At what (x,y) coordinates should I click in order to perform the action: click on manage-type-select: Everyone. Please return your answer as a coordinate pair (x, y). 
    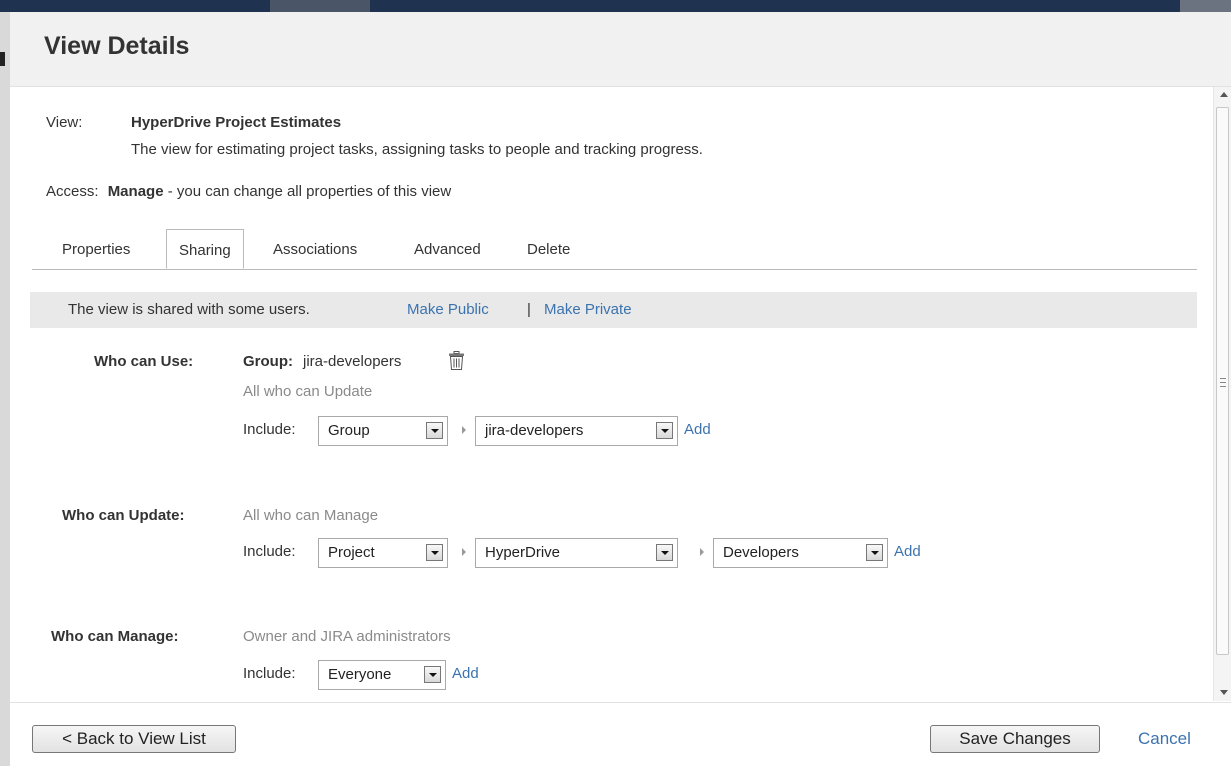
    Looking at the image, I should click on (382, 675).